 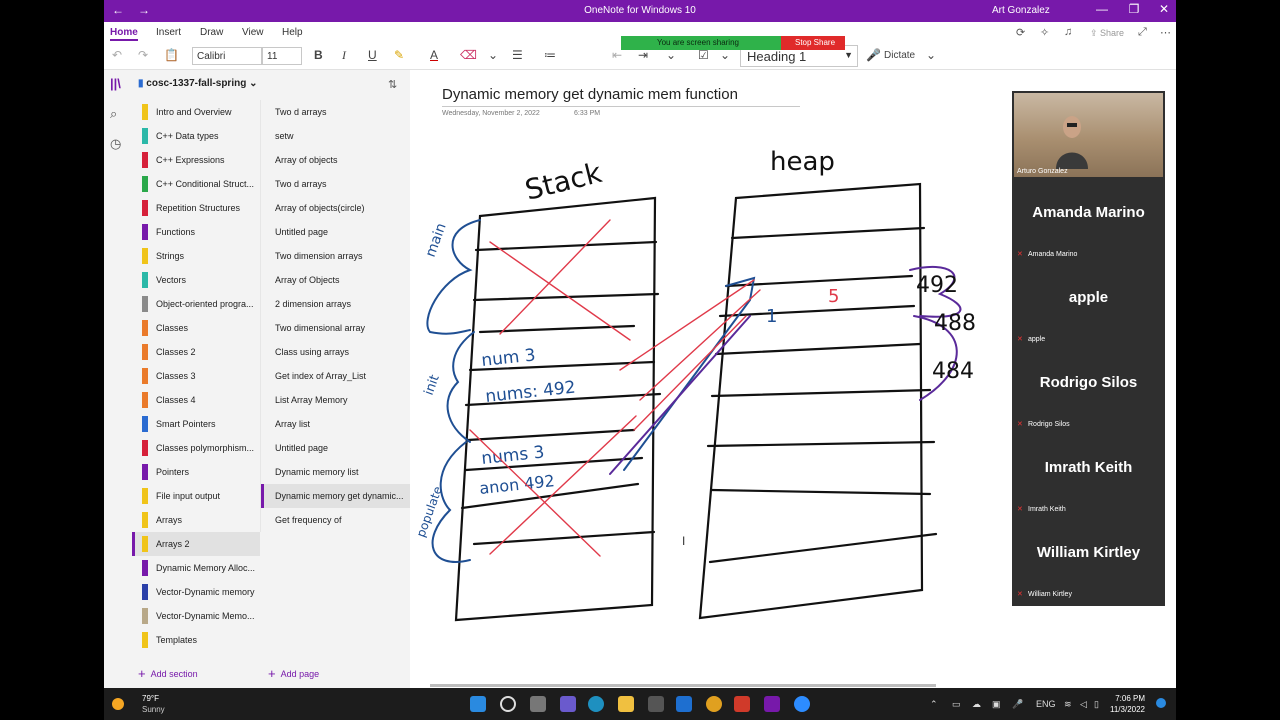 I want to click on file-explorer-icon, so click(x=626, y=704).